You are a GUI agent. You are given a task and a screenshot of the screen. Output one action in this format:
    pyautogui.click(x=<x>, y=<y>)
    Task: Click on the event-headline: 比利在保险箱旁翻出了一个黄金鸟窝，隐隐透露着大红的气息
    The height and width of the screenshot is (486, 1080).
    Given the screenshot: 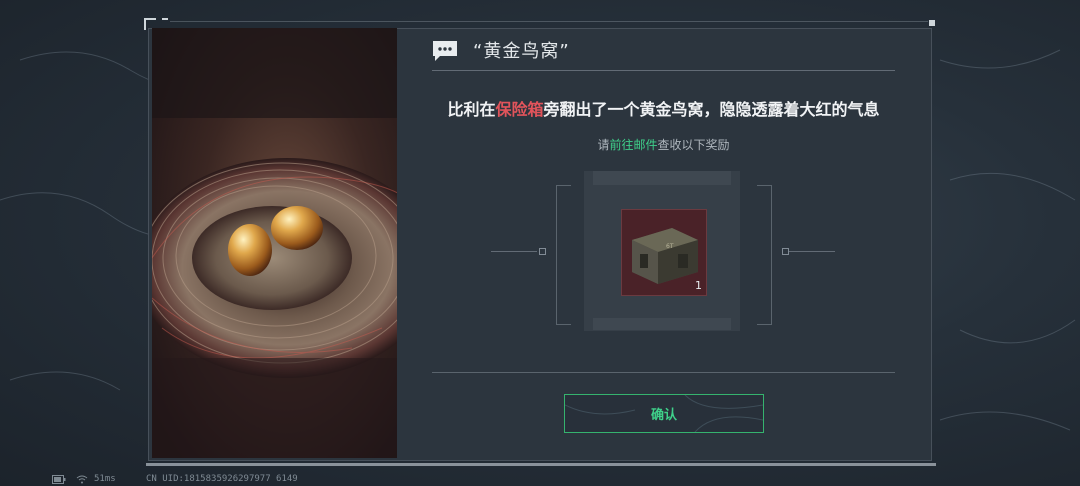 What is the action you would take?
    pyautogui.click(x=663, y=108)
    